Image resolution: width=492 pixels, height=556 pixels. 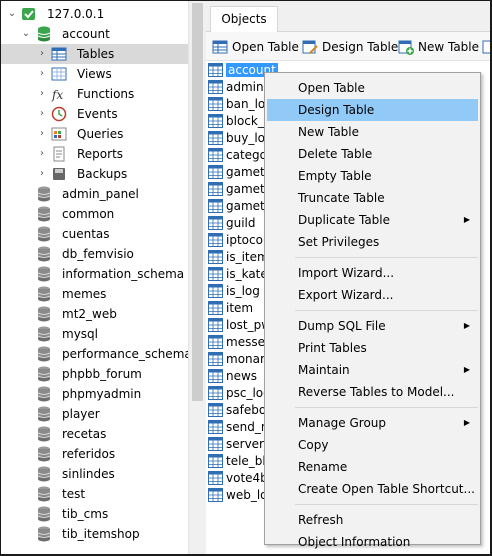 I want to click on table-item: is_log, so click(x=234, y=290).